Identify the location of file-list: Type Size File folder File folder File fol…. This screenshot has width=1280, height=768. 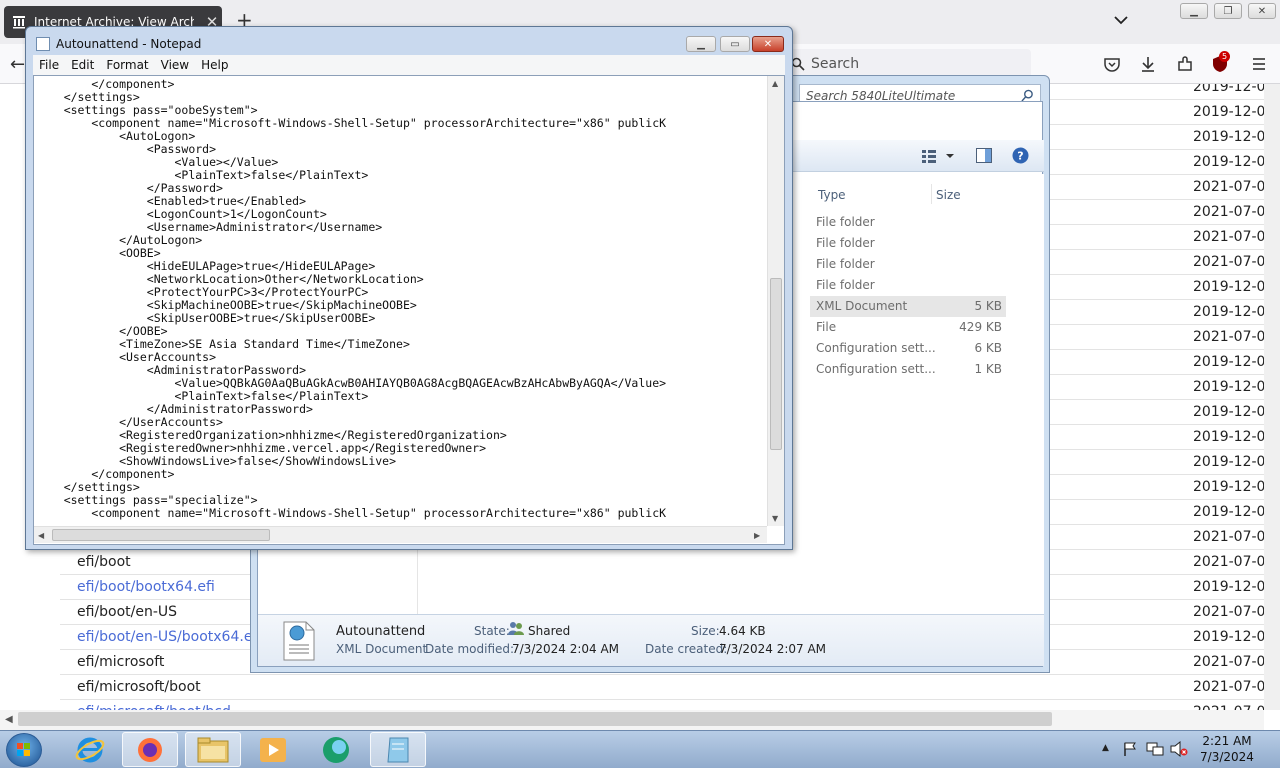
(921, 394).